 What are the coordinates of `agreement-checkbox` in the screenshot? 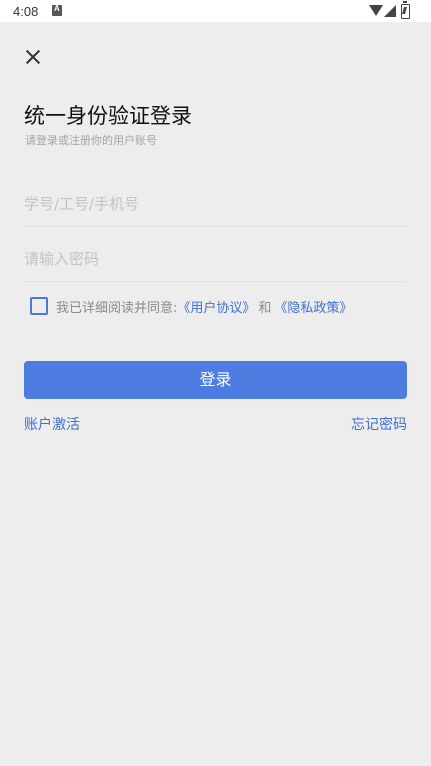 It's located at (39, 306).